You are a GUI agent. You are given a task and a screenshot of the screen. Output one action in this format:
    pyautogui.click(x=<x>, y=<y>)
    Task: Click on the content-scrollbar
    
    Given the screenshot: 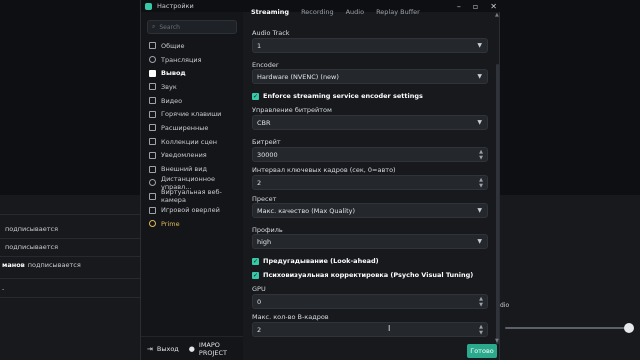 What is the action you would take?
    pyautogui.click(x=497, y=204)
    